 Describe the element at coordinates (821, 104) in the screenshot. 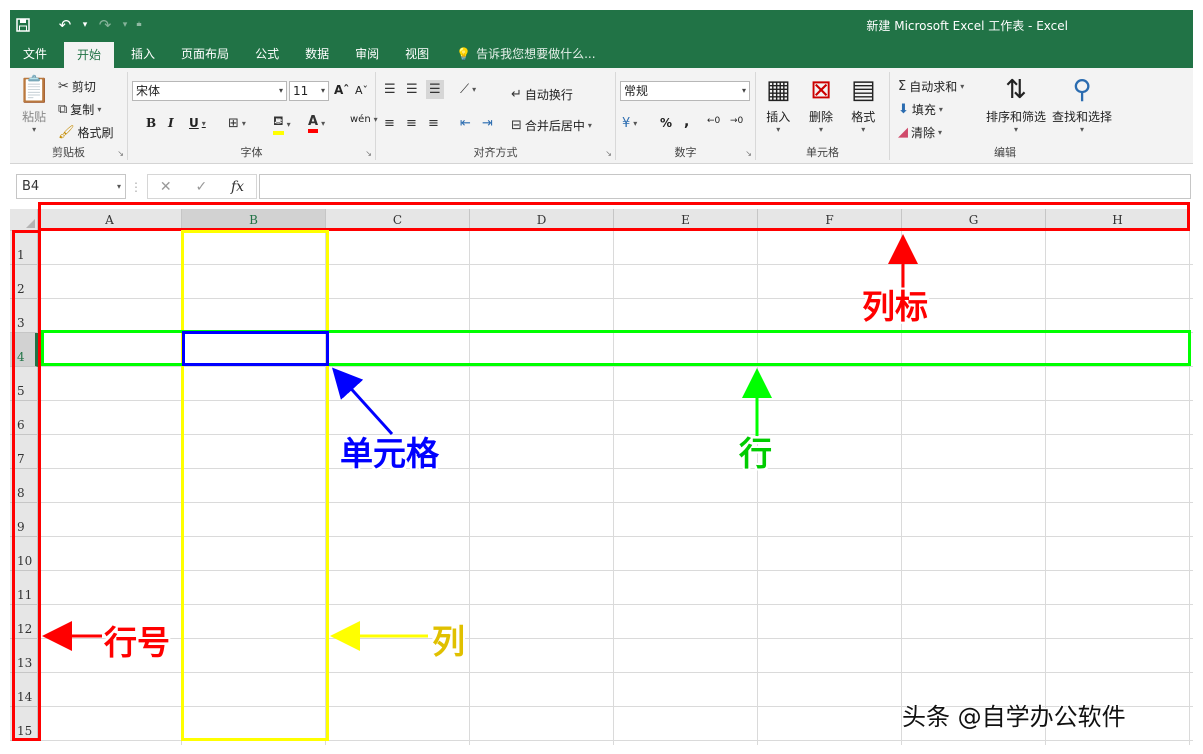

I see `delete-cells-button: ⊠ 删除 ▾` at that location.